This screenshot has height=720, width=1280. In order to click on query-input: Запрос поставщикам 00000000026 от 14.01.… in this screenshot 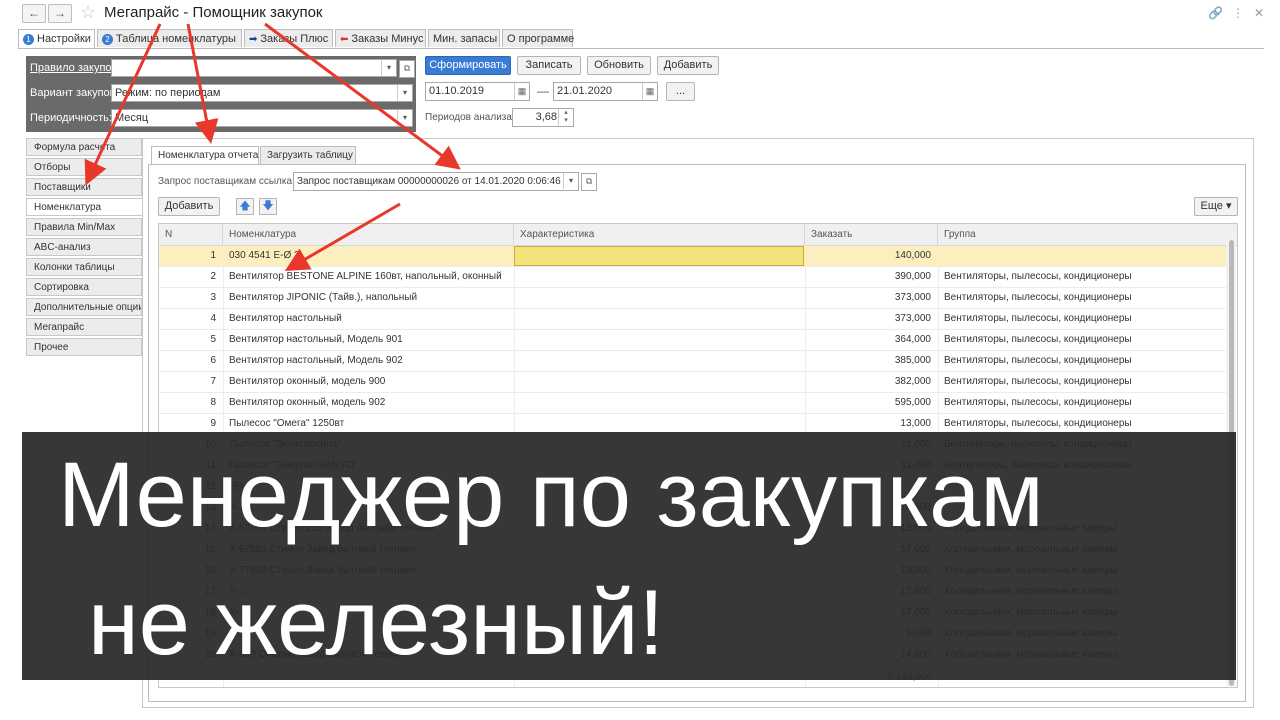, I will do `click(436, 181)`.